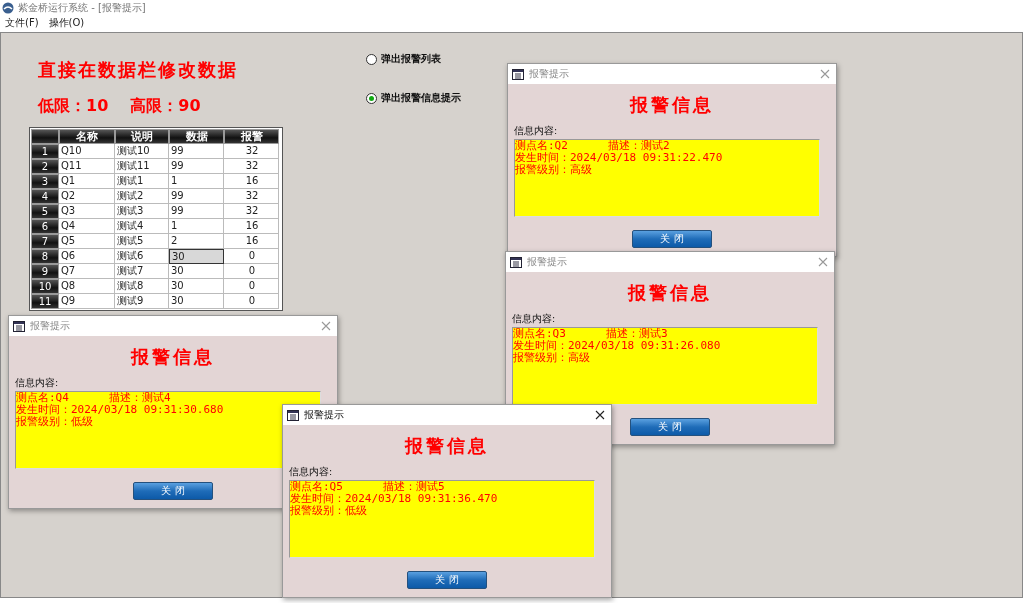 This screenshot has height=603, width=1024. What do you see at coordinates (45, 136) in the screenshot?
I see `corner-header` at bounding box center [45, 136].